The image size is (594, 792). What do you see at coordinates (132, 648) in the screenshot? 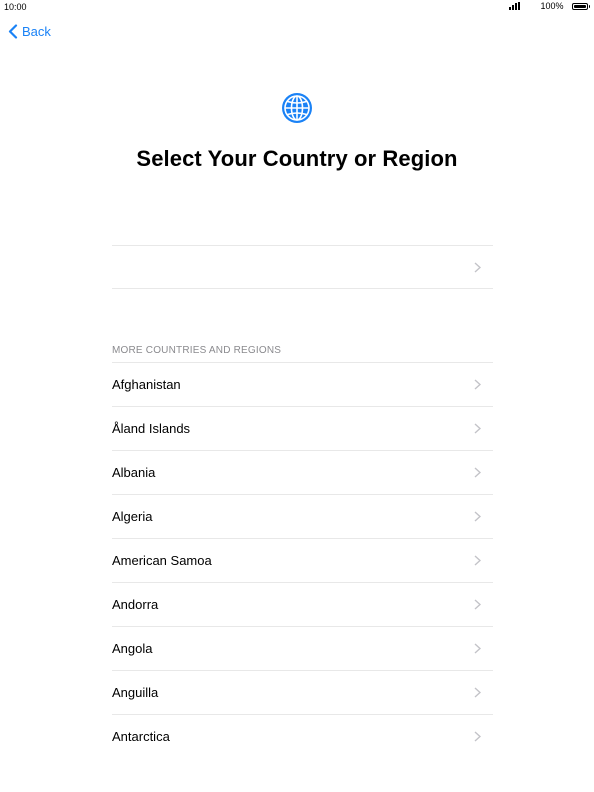
I see `country-label: Angola` at bounding box center [132, 648].